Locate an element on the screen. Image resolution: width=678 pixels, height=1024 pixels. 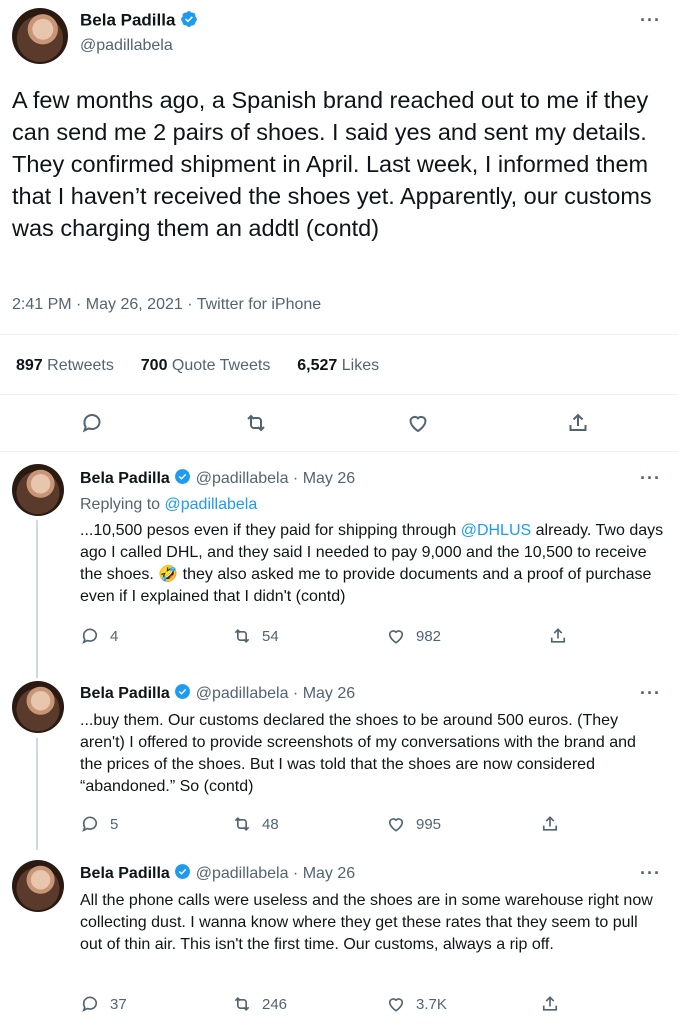
reply-button: 37 is located at coordinates (103, 1004).